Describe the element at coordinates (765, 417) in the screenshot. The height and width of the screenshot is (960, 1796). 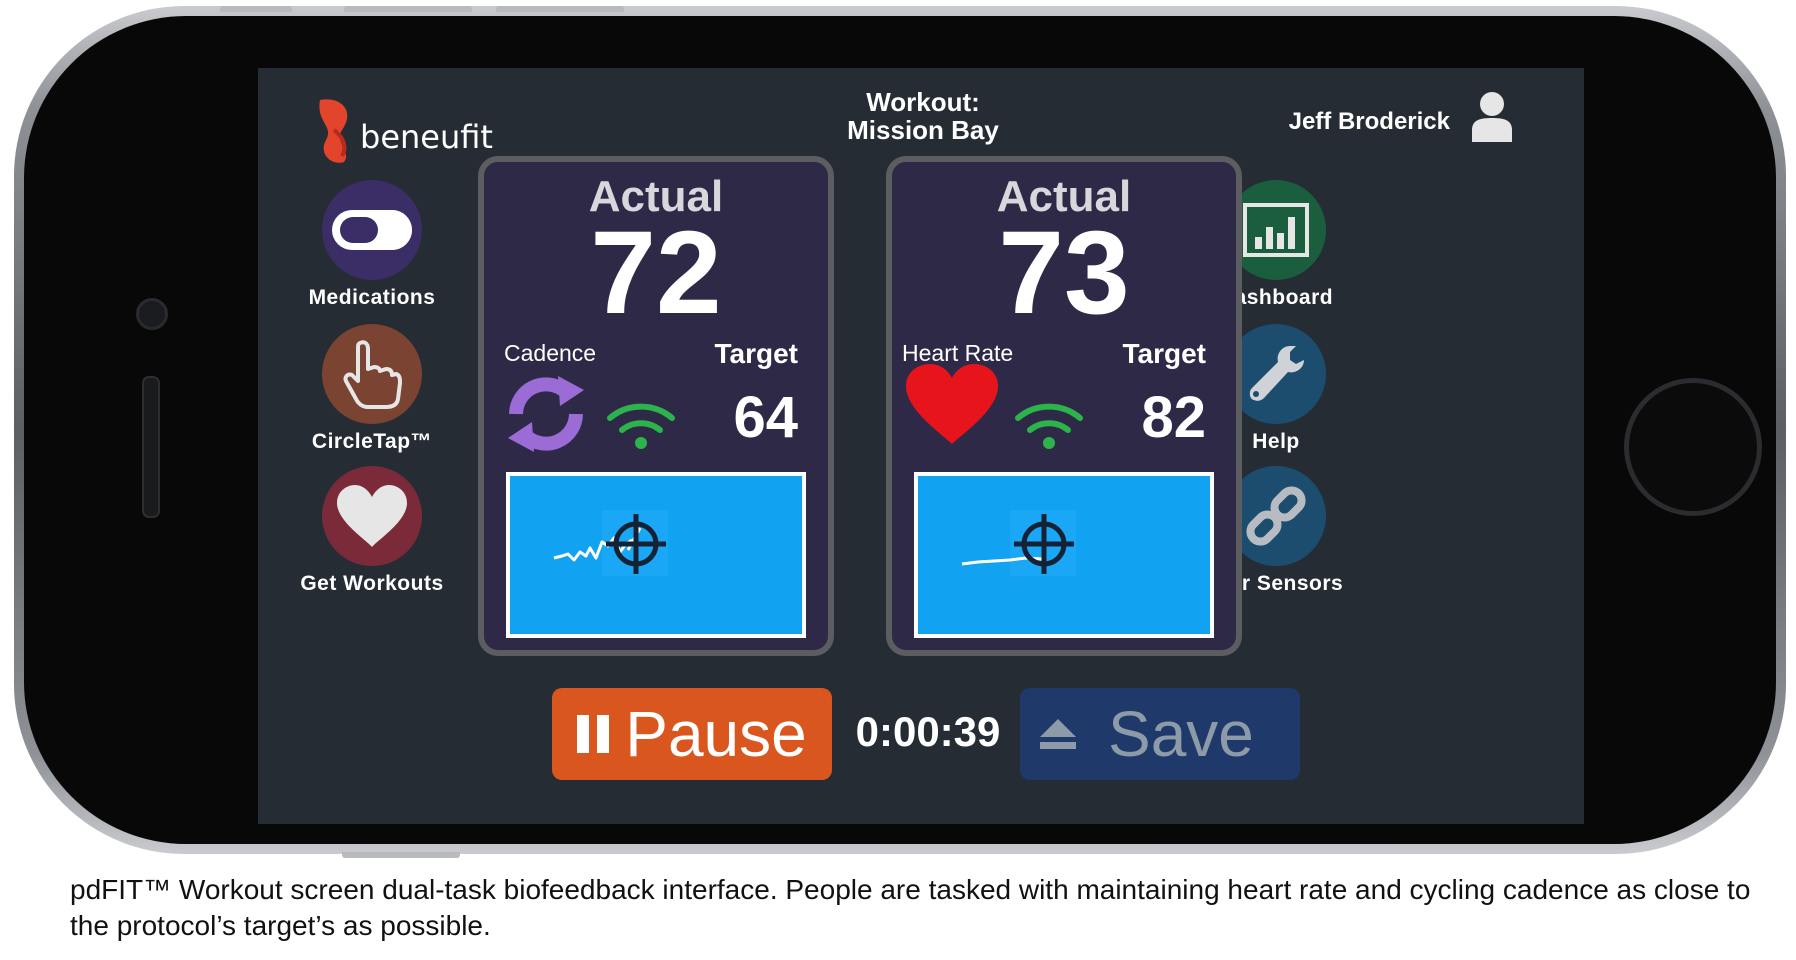
I see `target-cadence-value: 64` at that location.